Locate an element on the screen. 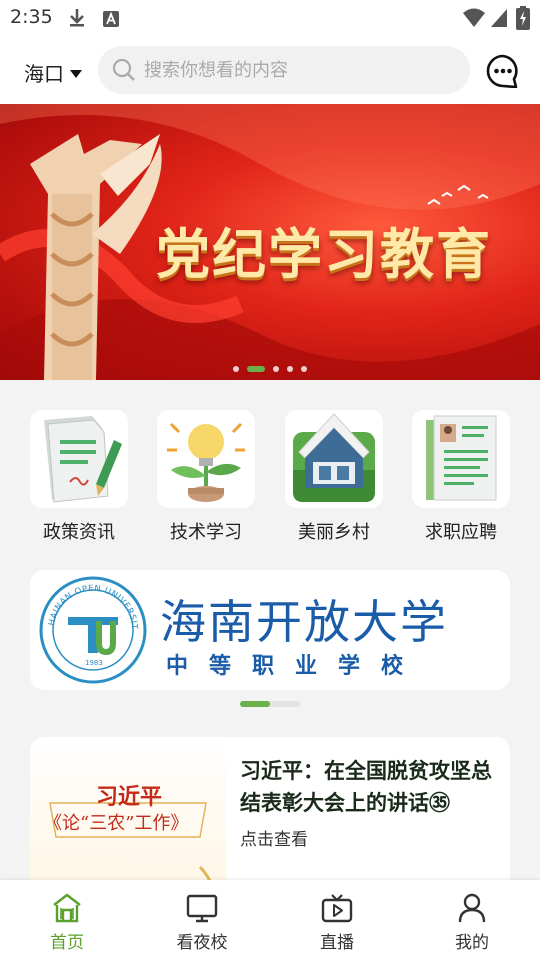  university-name: 海南开放大学 is located at coordinates (304, 622).